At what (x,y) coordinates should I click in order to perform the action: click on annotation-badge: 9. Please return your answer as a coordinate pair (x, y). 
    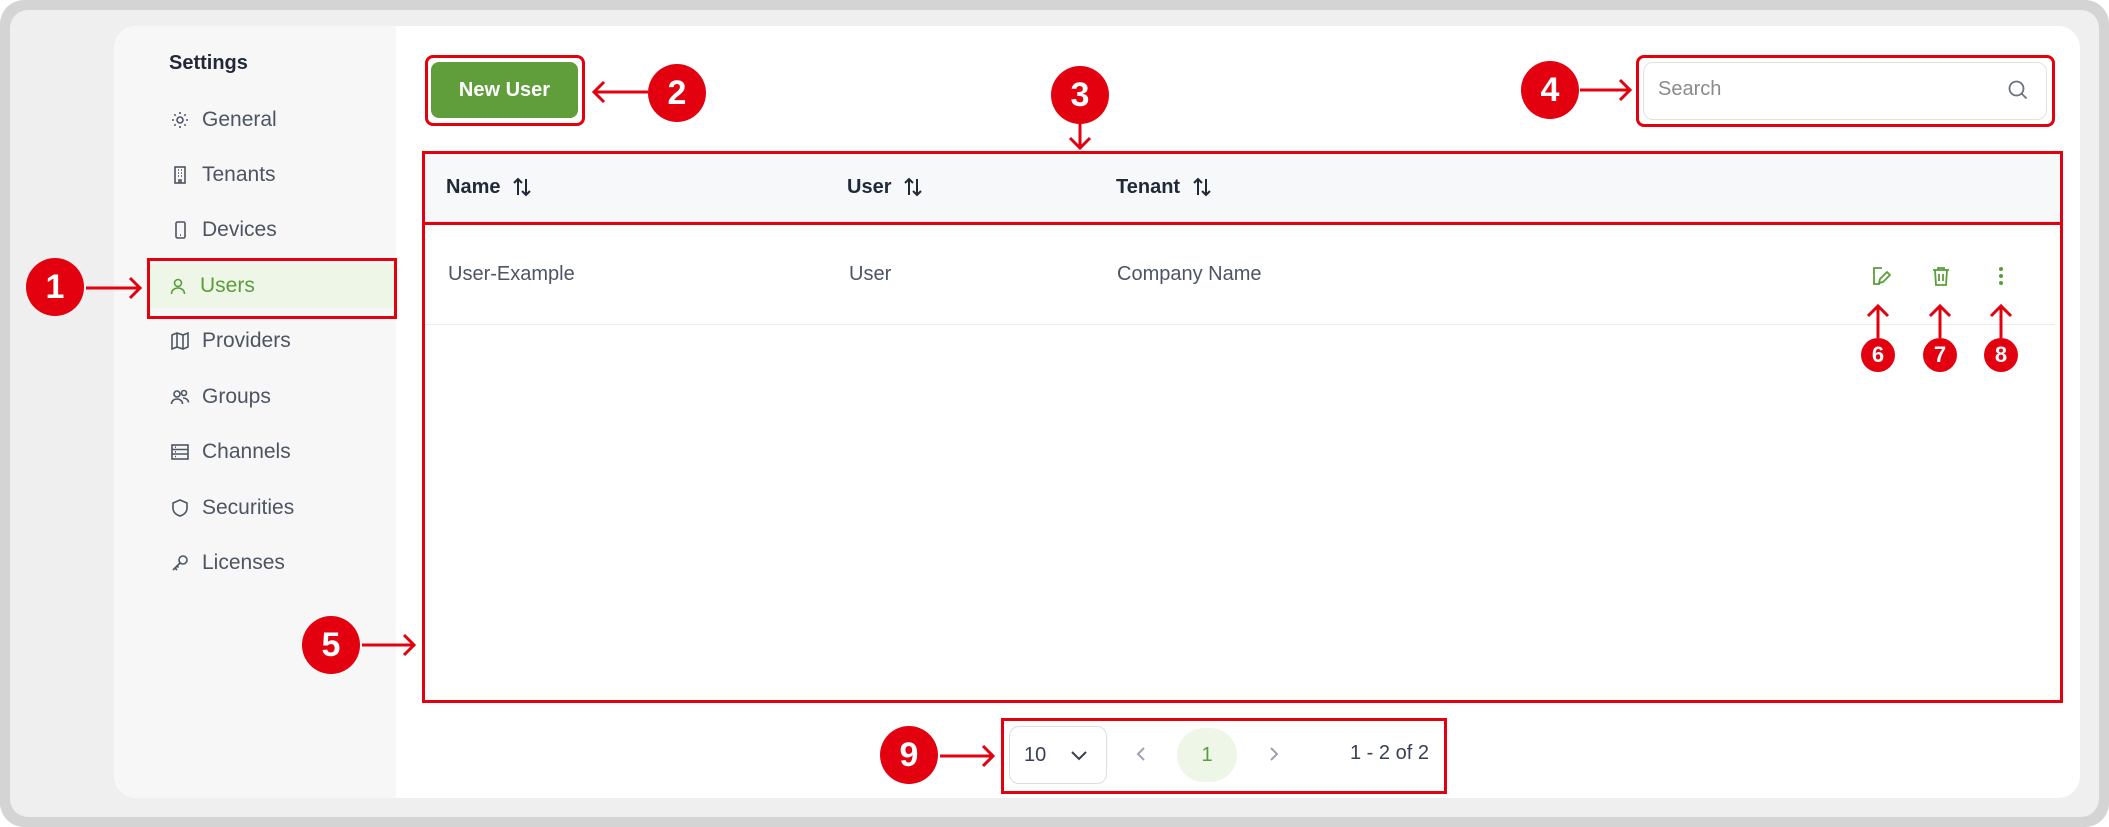
    Looking at the image, I should click on (909, 755).